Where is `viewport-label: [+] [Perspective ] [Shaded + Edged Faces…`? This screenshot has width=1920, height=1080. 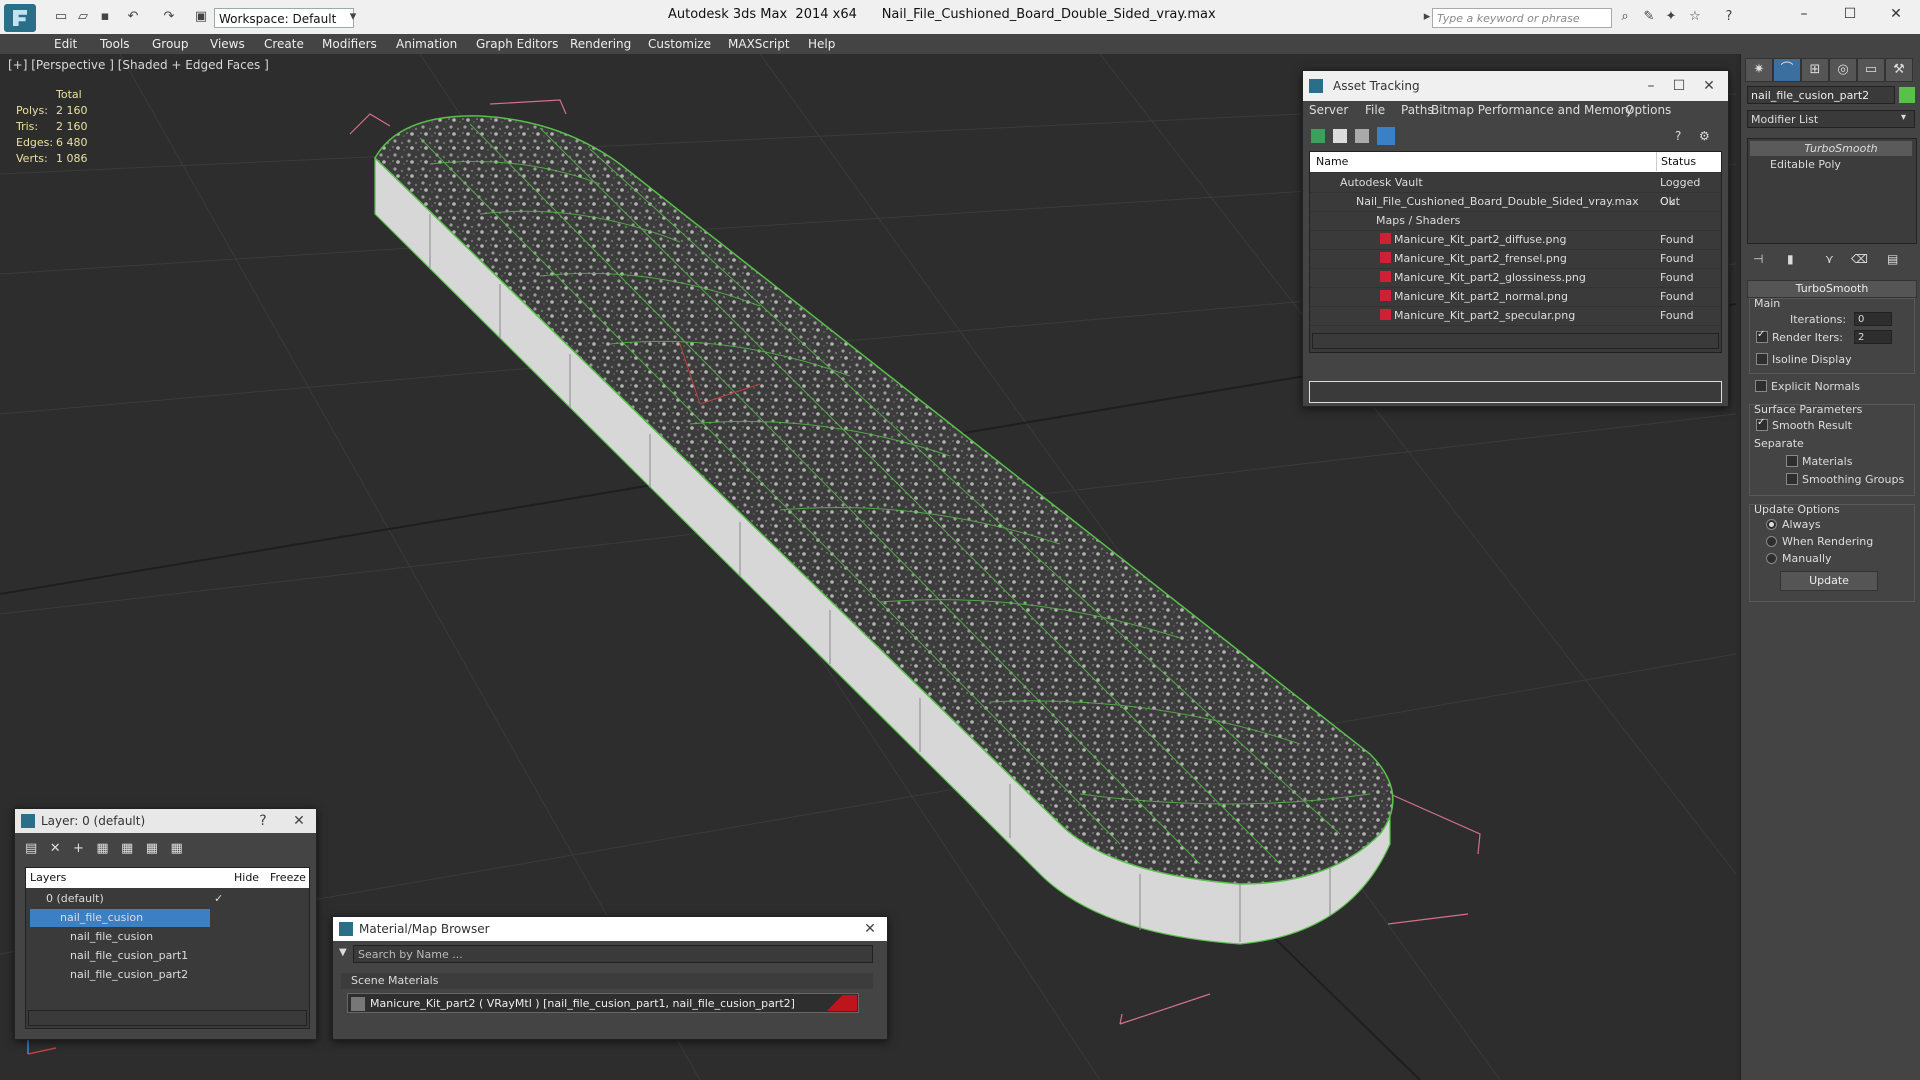 viewport-label: [+] [Perspective ] [Shaded + Edged Faces… is located at coordinates (138, 65).